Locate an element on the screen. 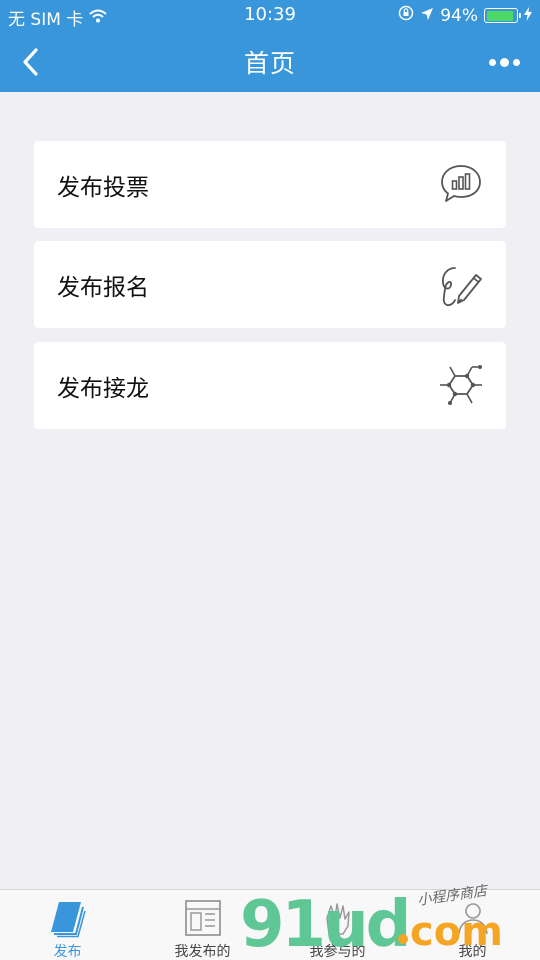  tab-my-joined: 我参与的 is located at coordinates (337, 925).